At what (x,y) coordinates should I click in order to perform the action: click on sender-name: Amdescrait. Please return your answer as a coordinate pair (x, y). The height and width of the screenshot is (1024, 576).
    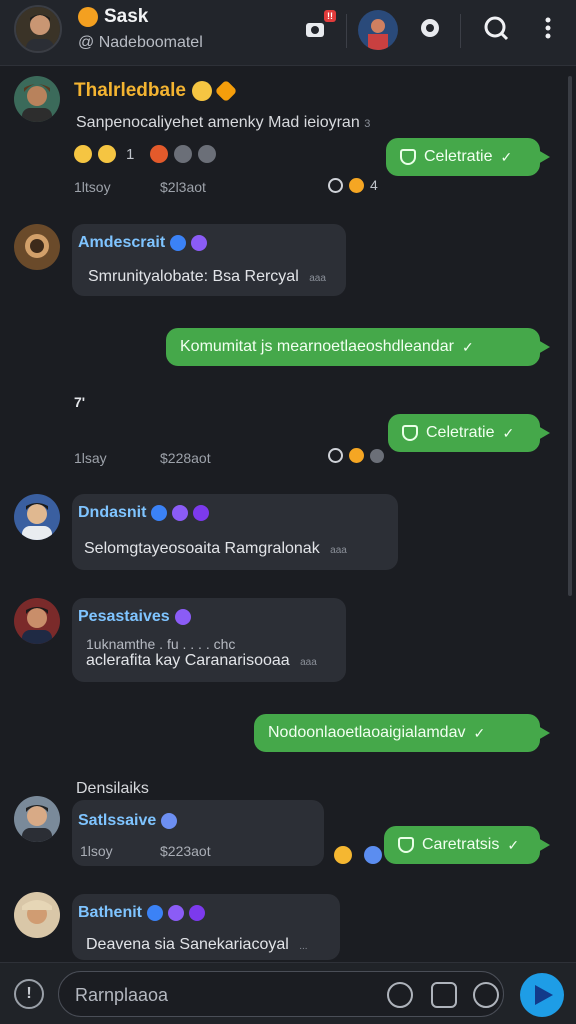
    Looking at the image, I should click on (122, 242).